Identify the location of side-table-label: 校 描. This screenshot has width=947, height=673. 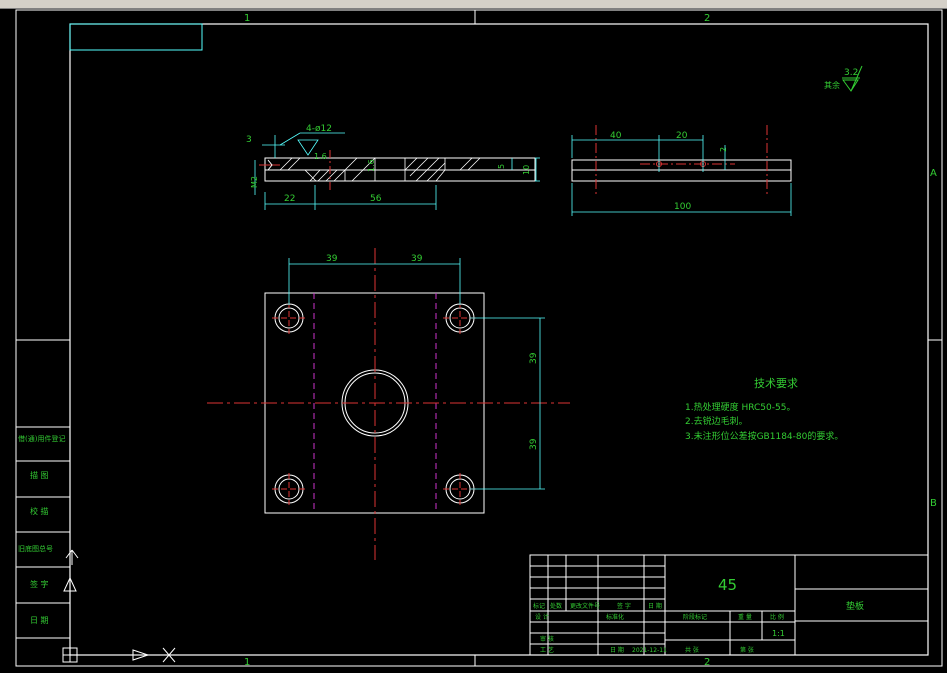
(39, 511).